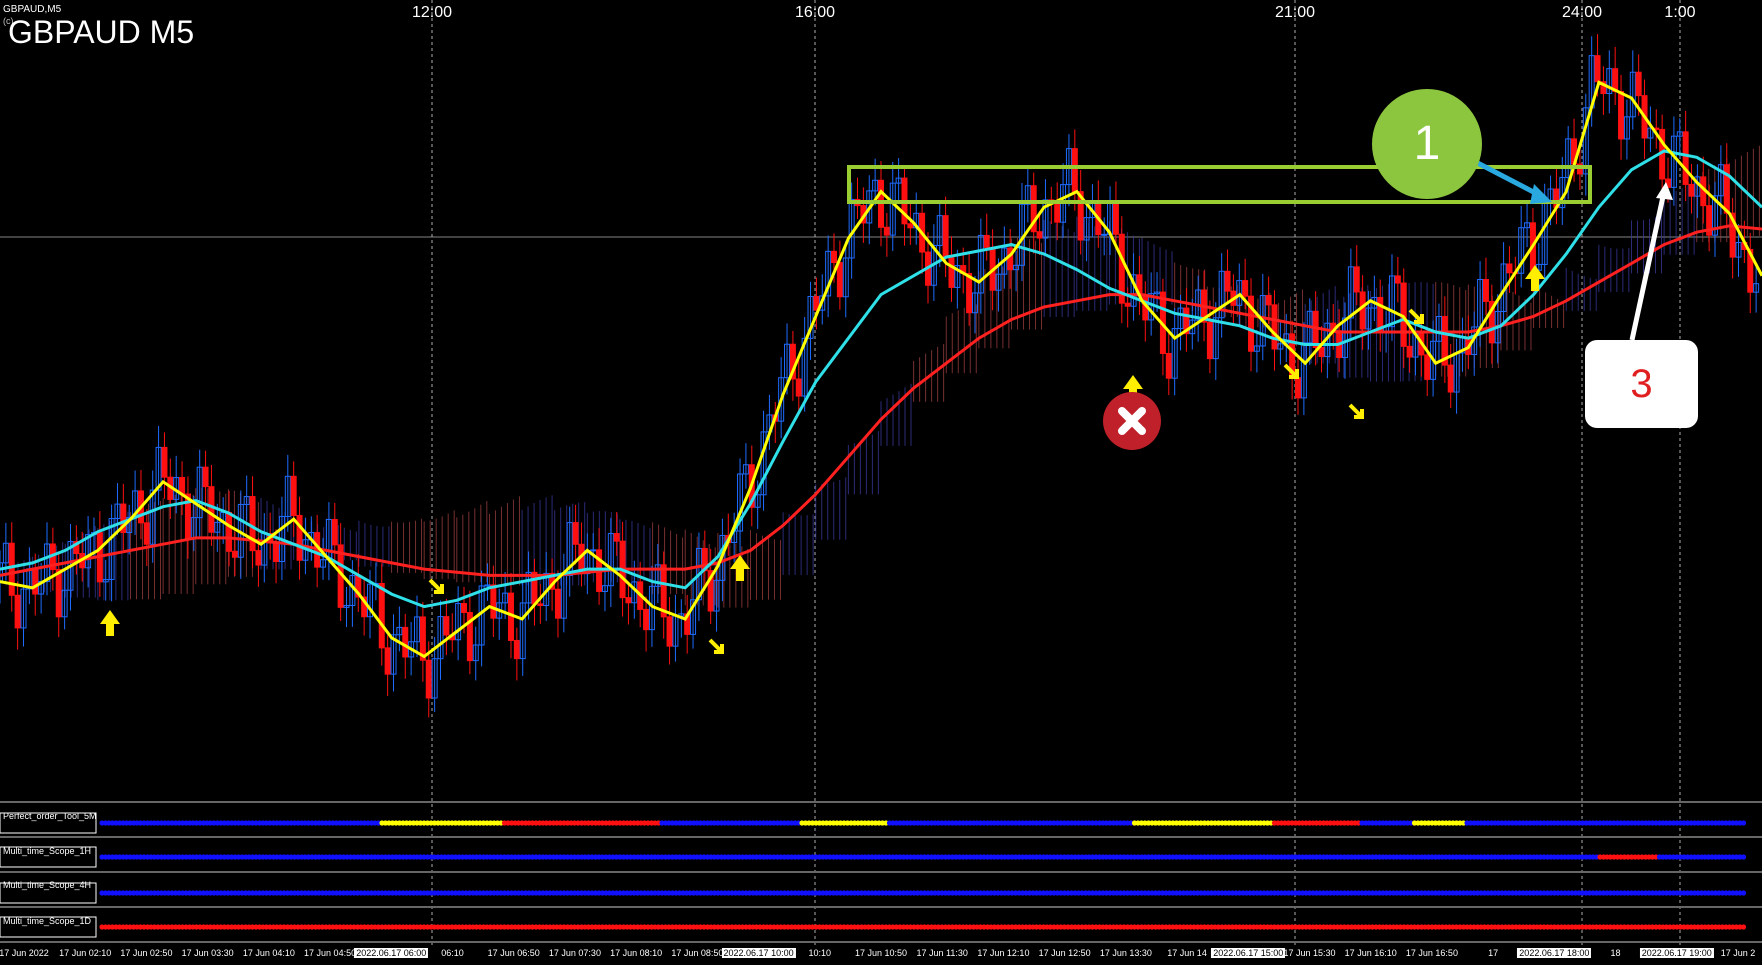 Image resolution: width=1762 pixels, height=965 pixels. What do you see at coordinates (1187, 953) in the screenshot?
I see `x-axis-tick: 17 Jun 14` at bounding box center [1187, 953].